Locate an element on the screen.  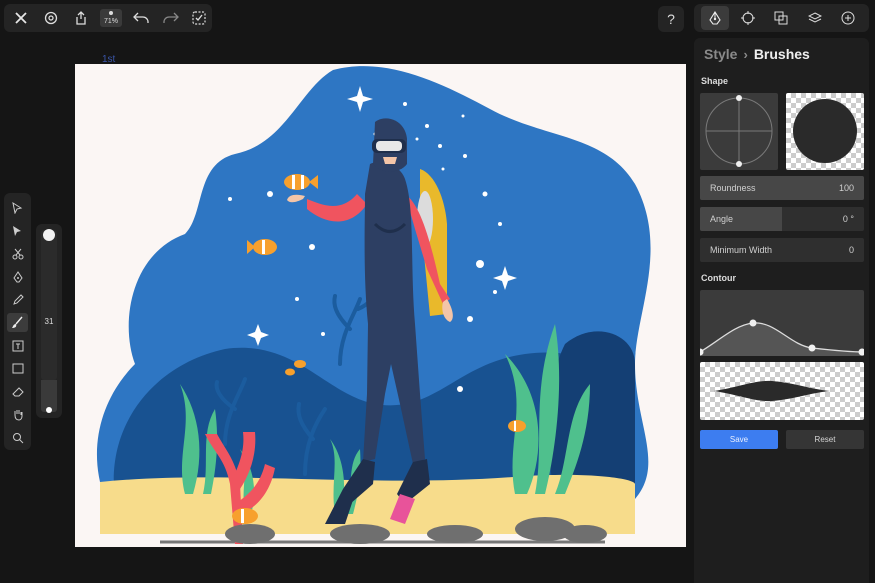
panel-tabs is located at coordinates (781, 18).